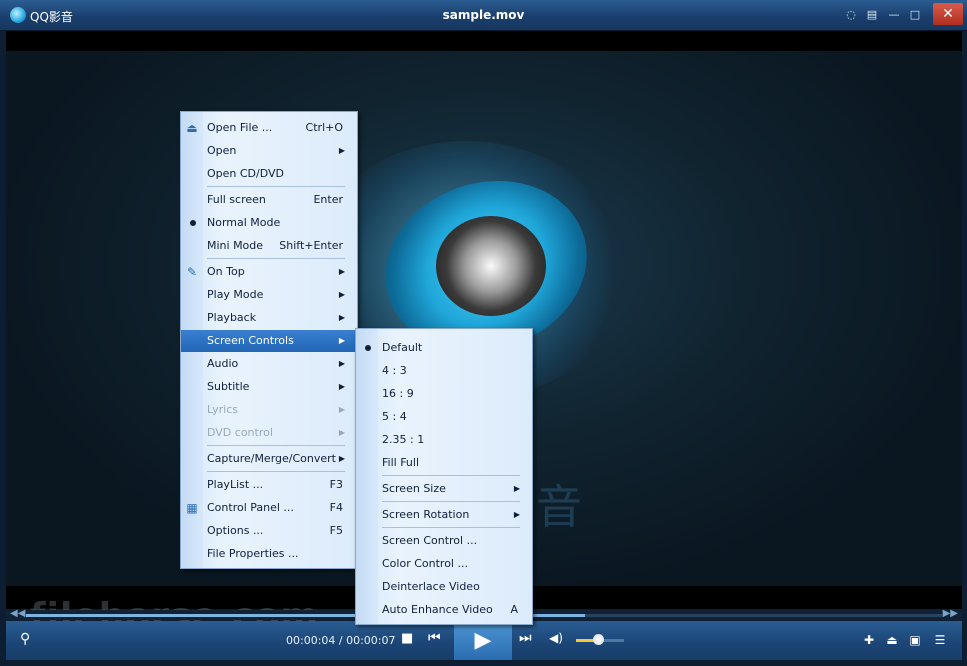  Describe the element at coordinates (894, 15) in the screenshot. I see `minimize-icon: —` at that location.